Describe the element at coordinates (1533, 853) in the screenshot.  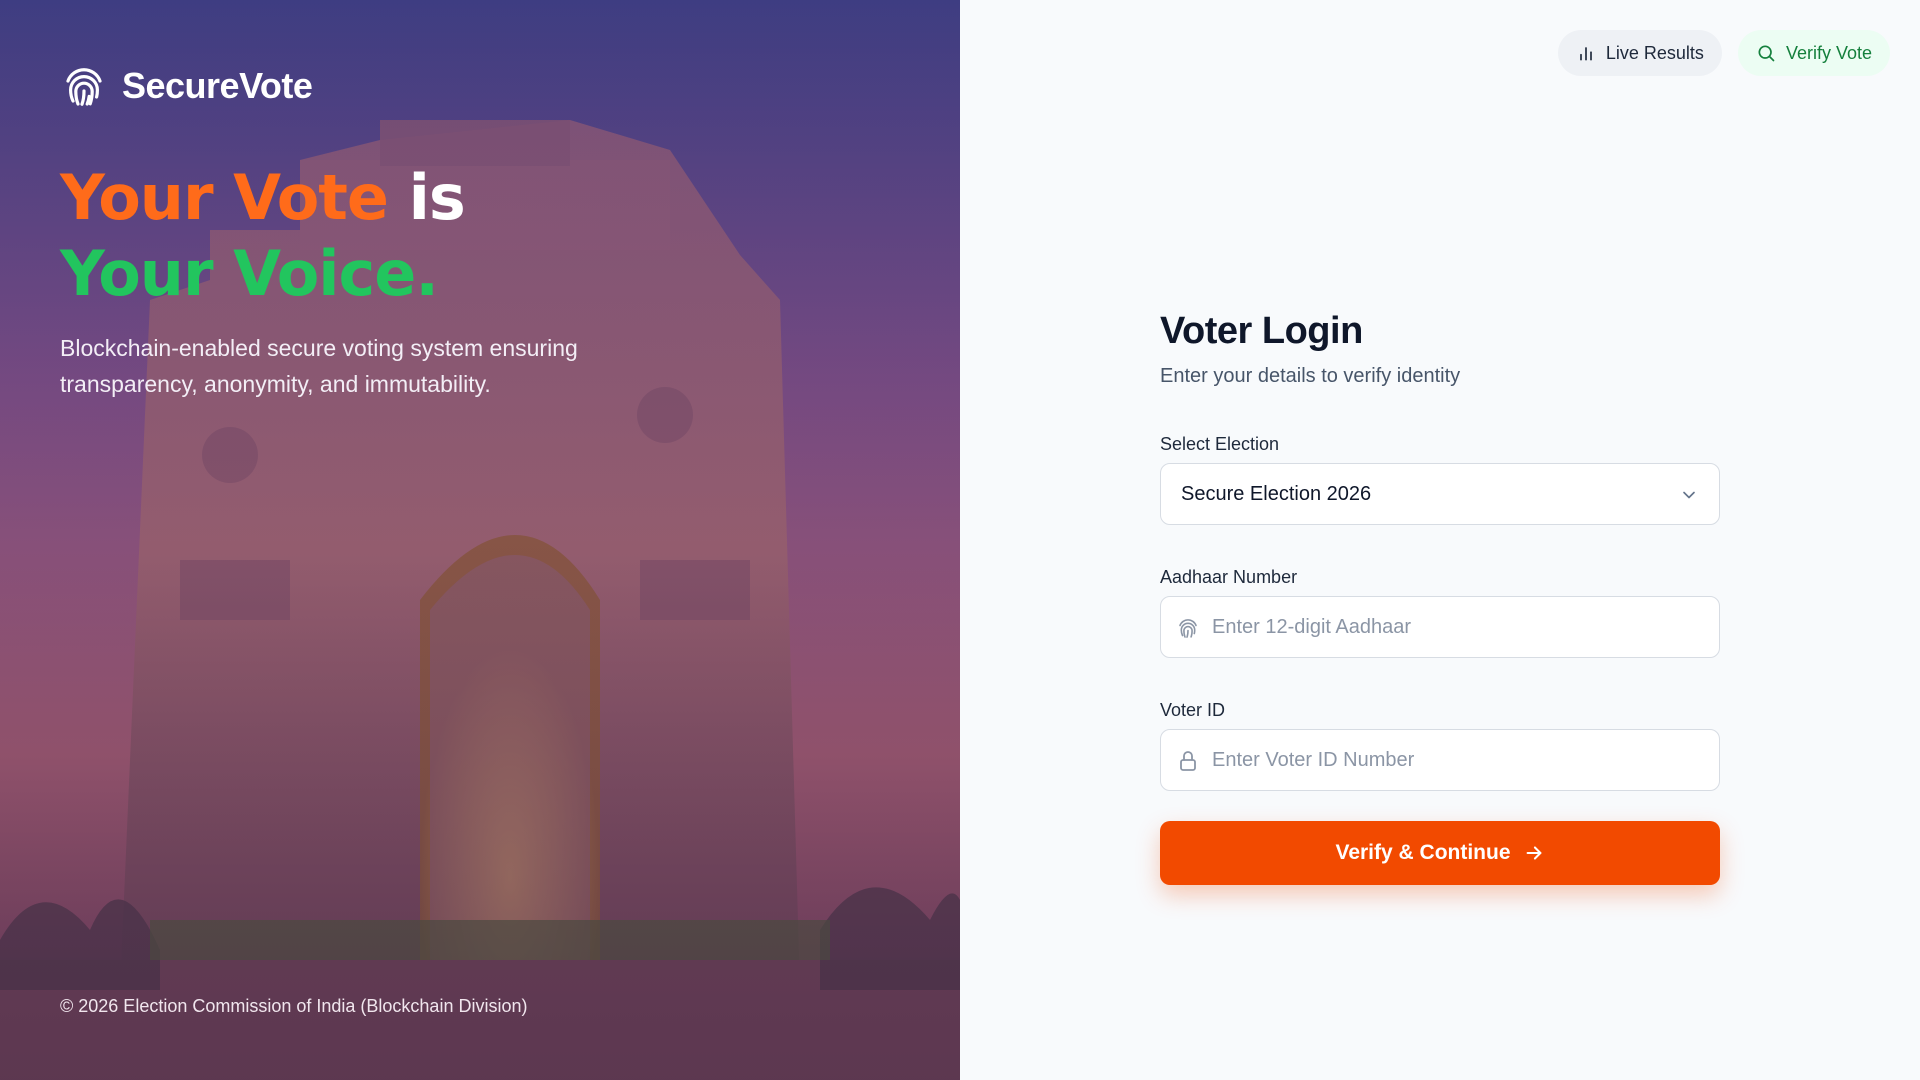
I see `arrow-right-icon` at that location.